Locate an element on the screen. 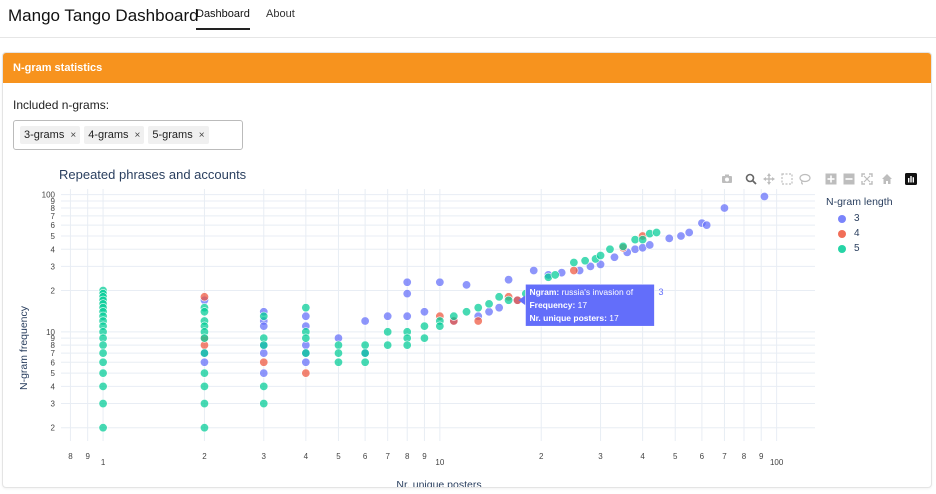 The width and height of the screenshot is (936, 494). tooltip-line: Nr. unique posters: 17 is located at coordinates (574, 318).